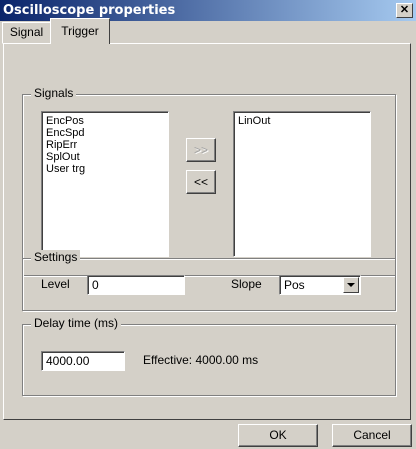 This screenshot has width=416, height=449. What do you see at coordinates (68, 361) in the screenshot?
I see `delay-time-value: 4000.00` at bounding box center [68, 361].